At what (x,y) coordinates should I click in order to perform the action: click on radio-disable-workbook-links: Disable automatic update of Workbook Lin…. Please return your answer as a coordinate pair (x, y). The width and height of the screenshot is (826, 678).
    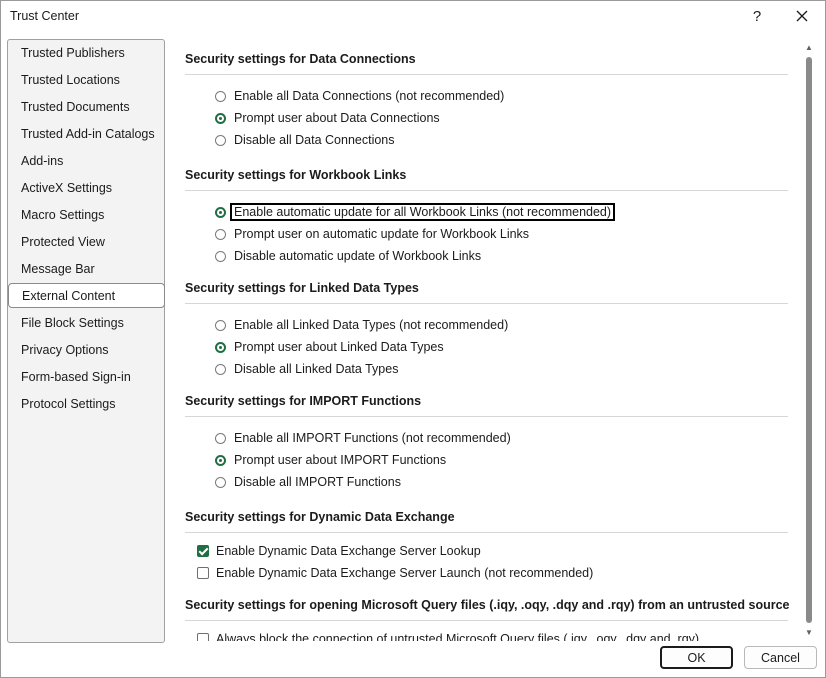
    Looking at the image, I should click on (348, 256).